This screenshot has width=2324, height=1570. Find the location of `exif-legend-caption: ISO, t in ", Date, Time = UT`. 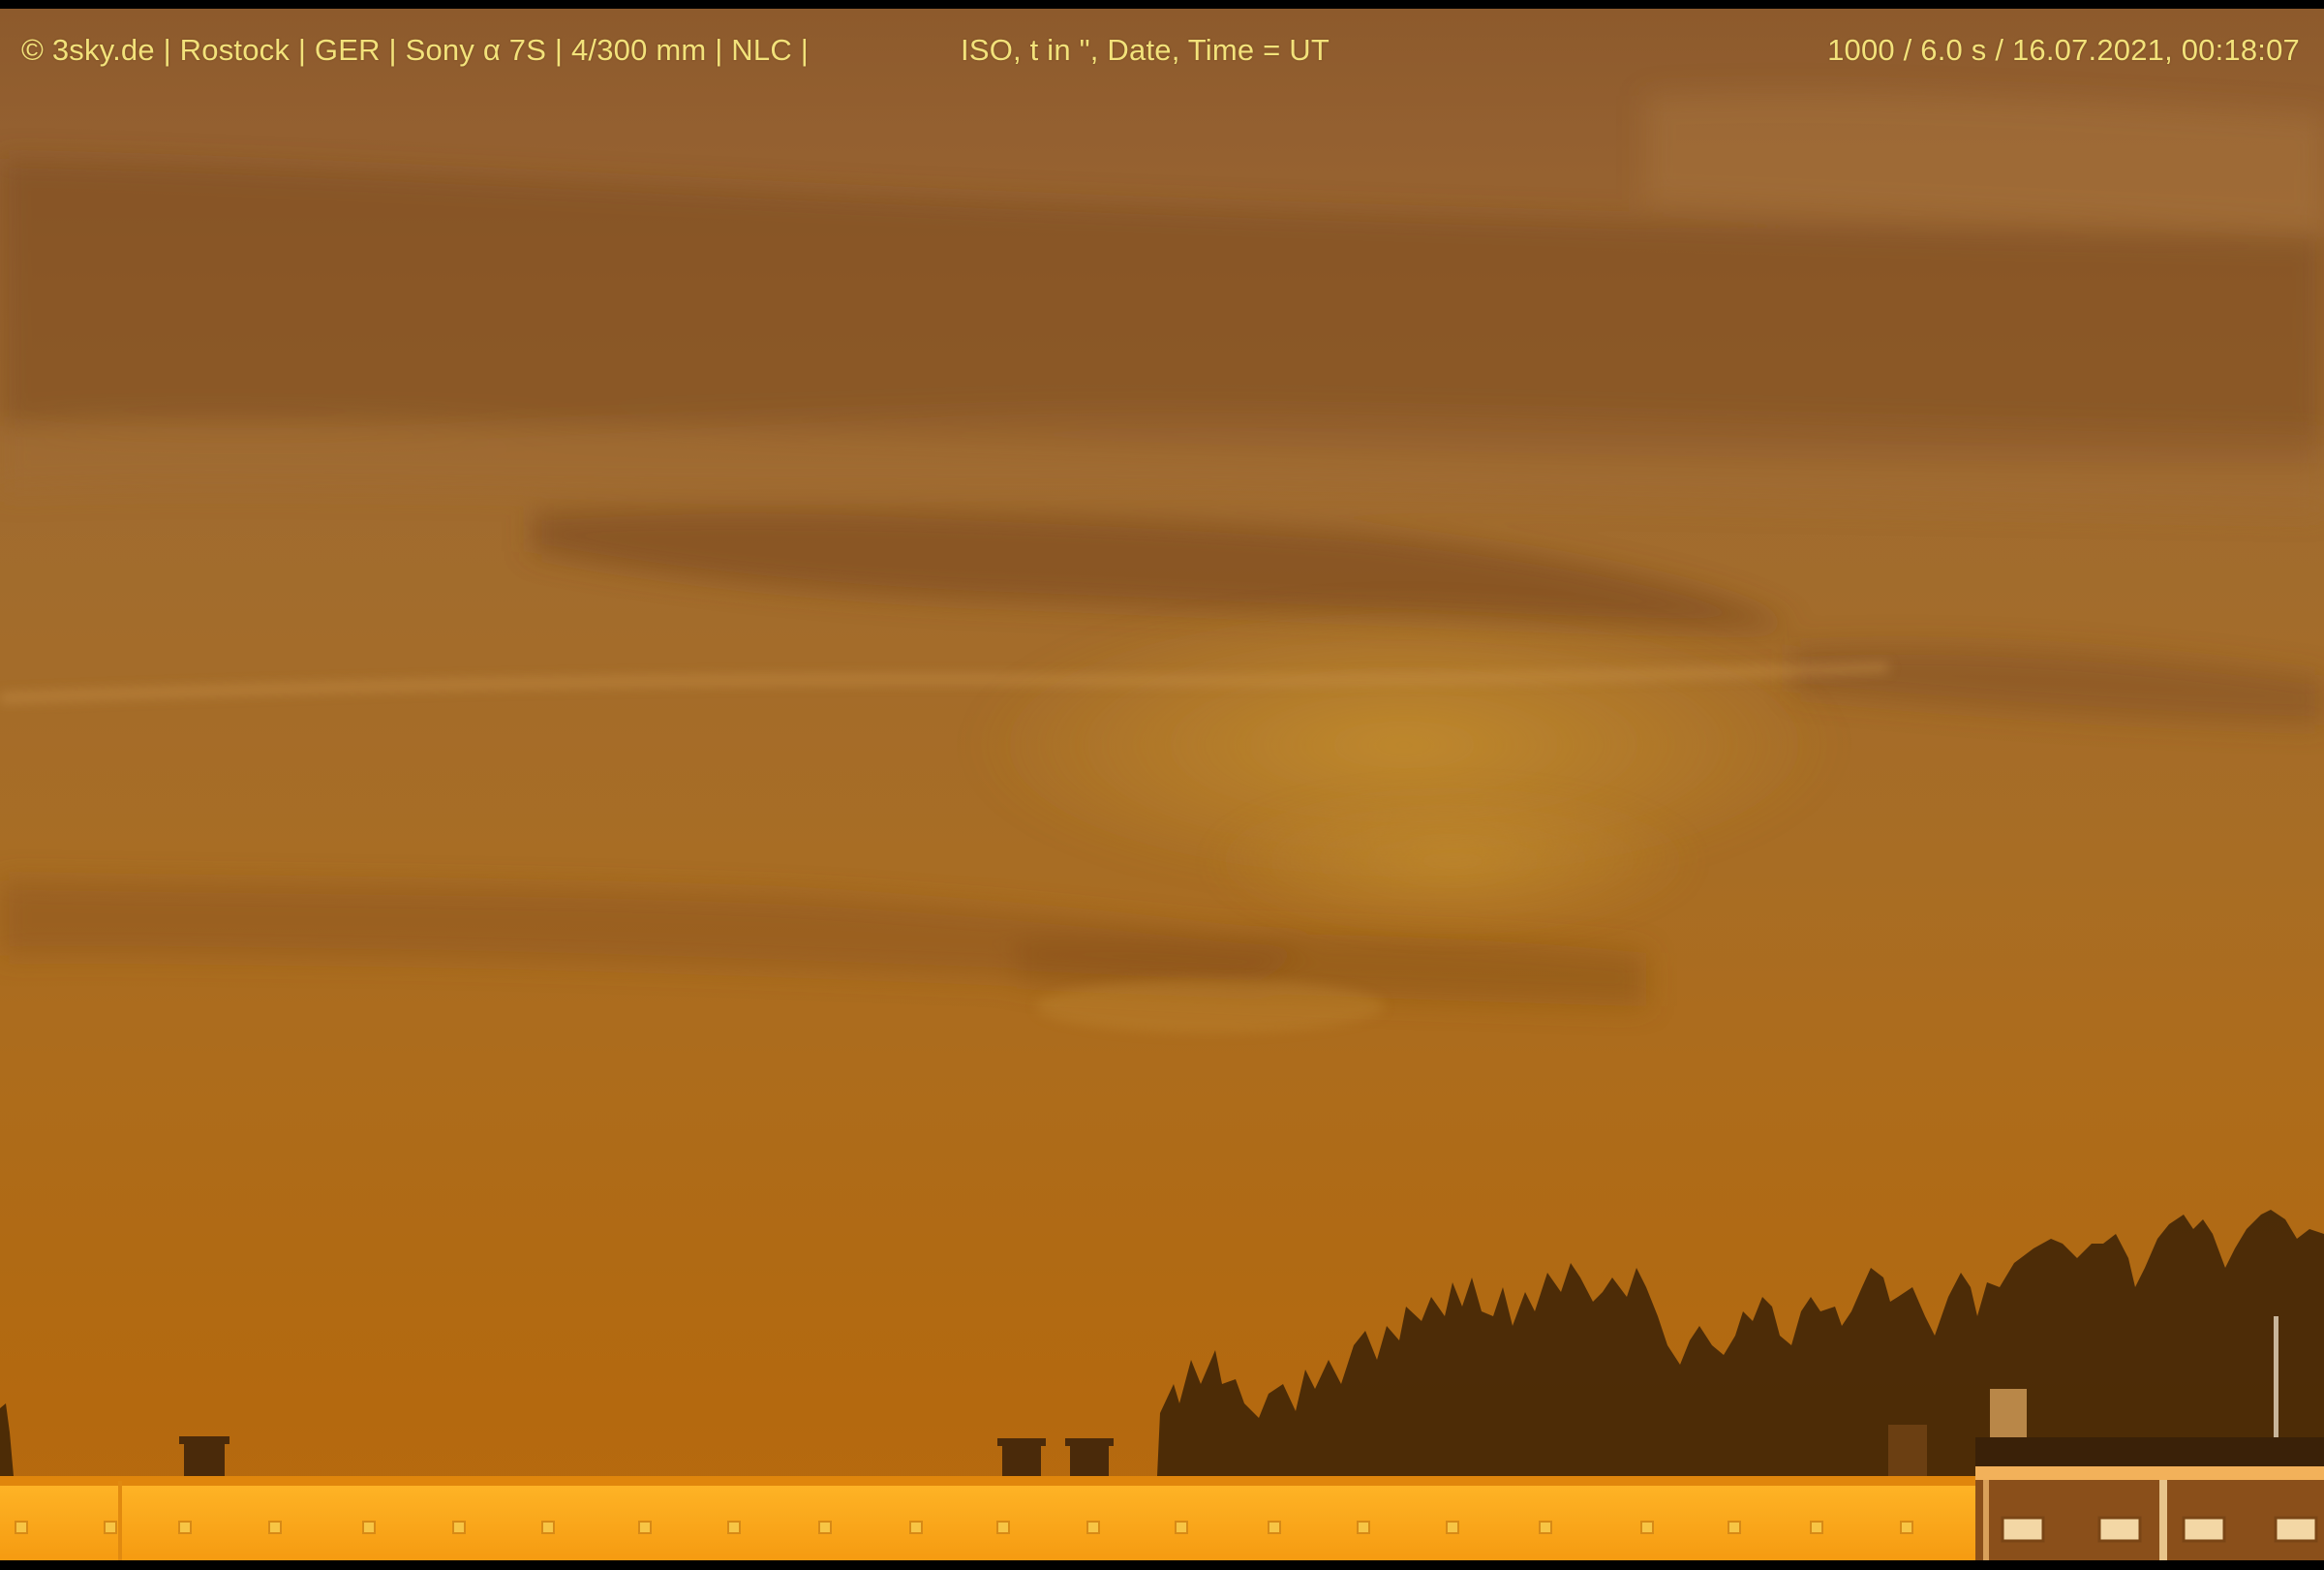

exif-legend-caption: ISO, t in ", Date, Time = UT is located at coordinates (1145, 50).